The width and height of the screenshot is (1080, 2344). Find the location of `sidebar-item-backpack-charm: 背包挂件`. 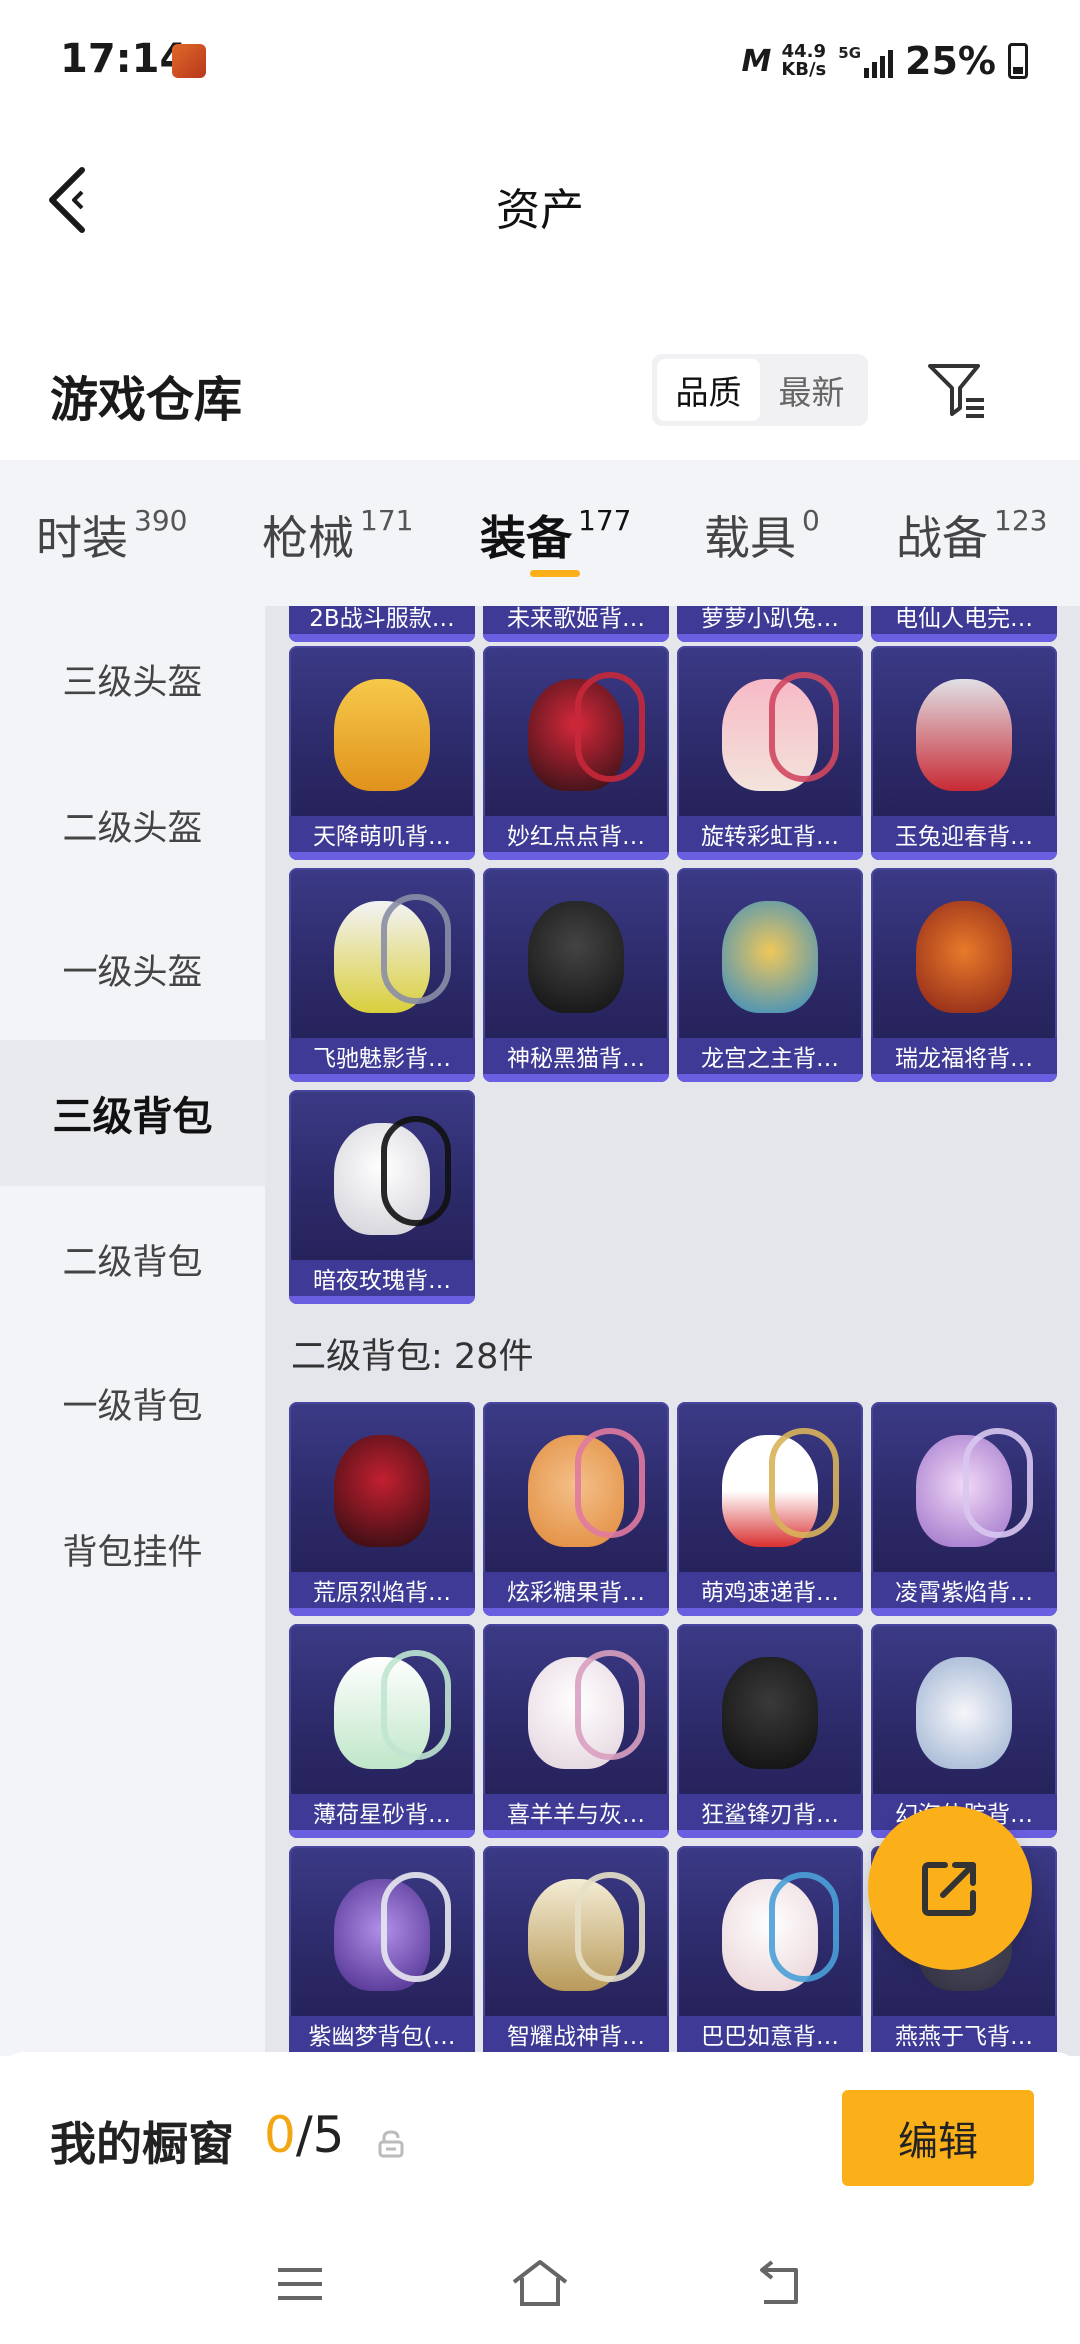

sidebar-item-backpack-charm: 背包挂件 is located at coordinates (132, 1549).